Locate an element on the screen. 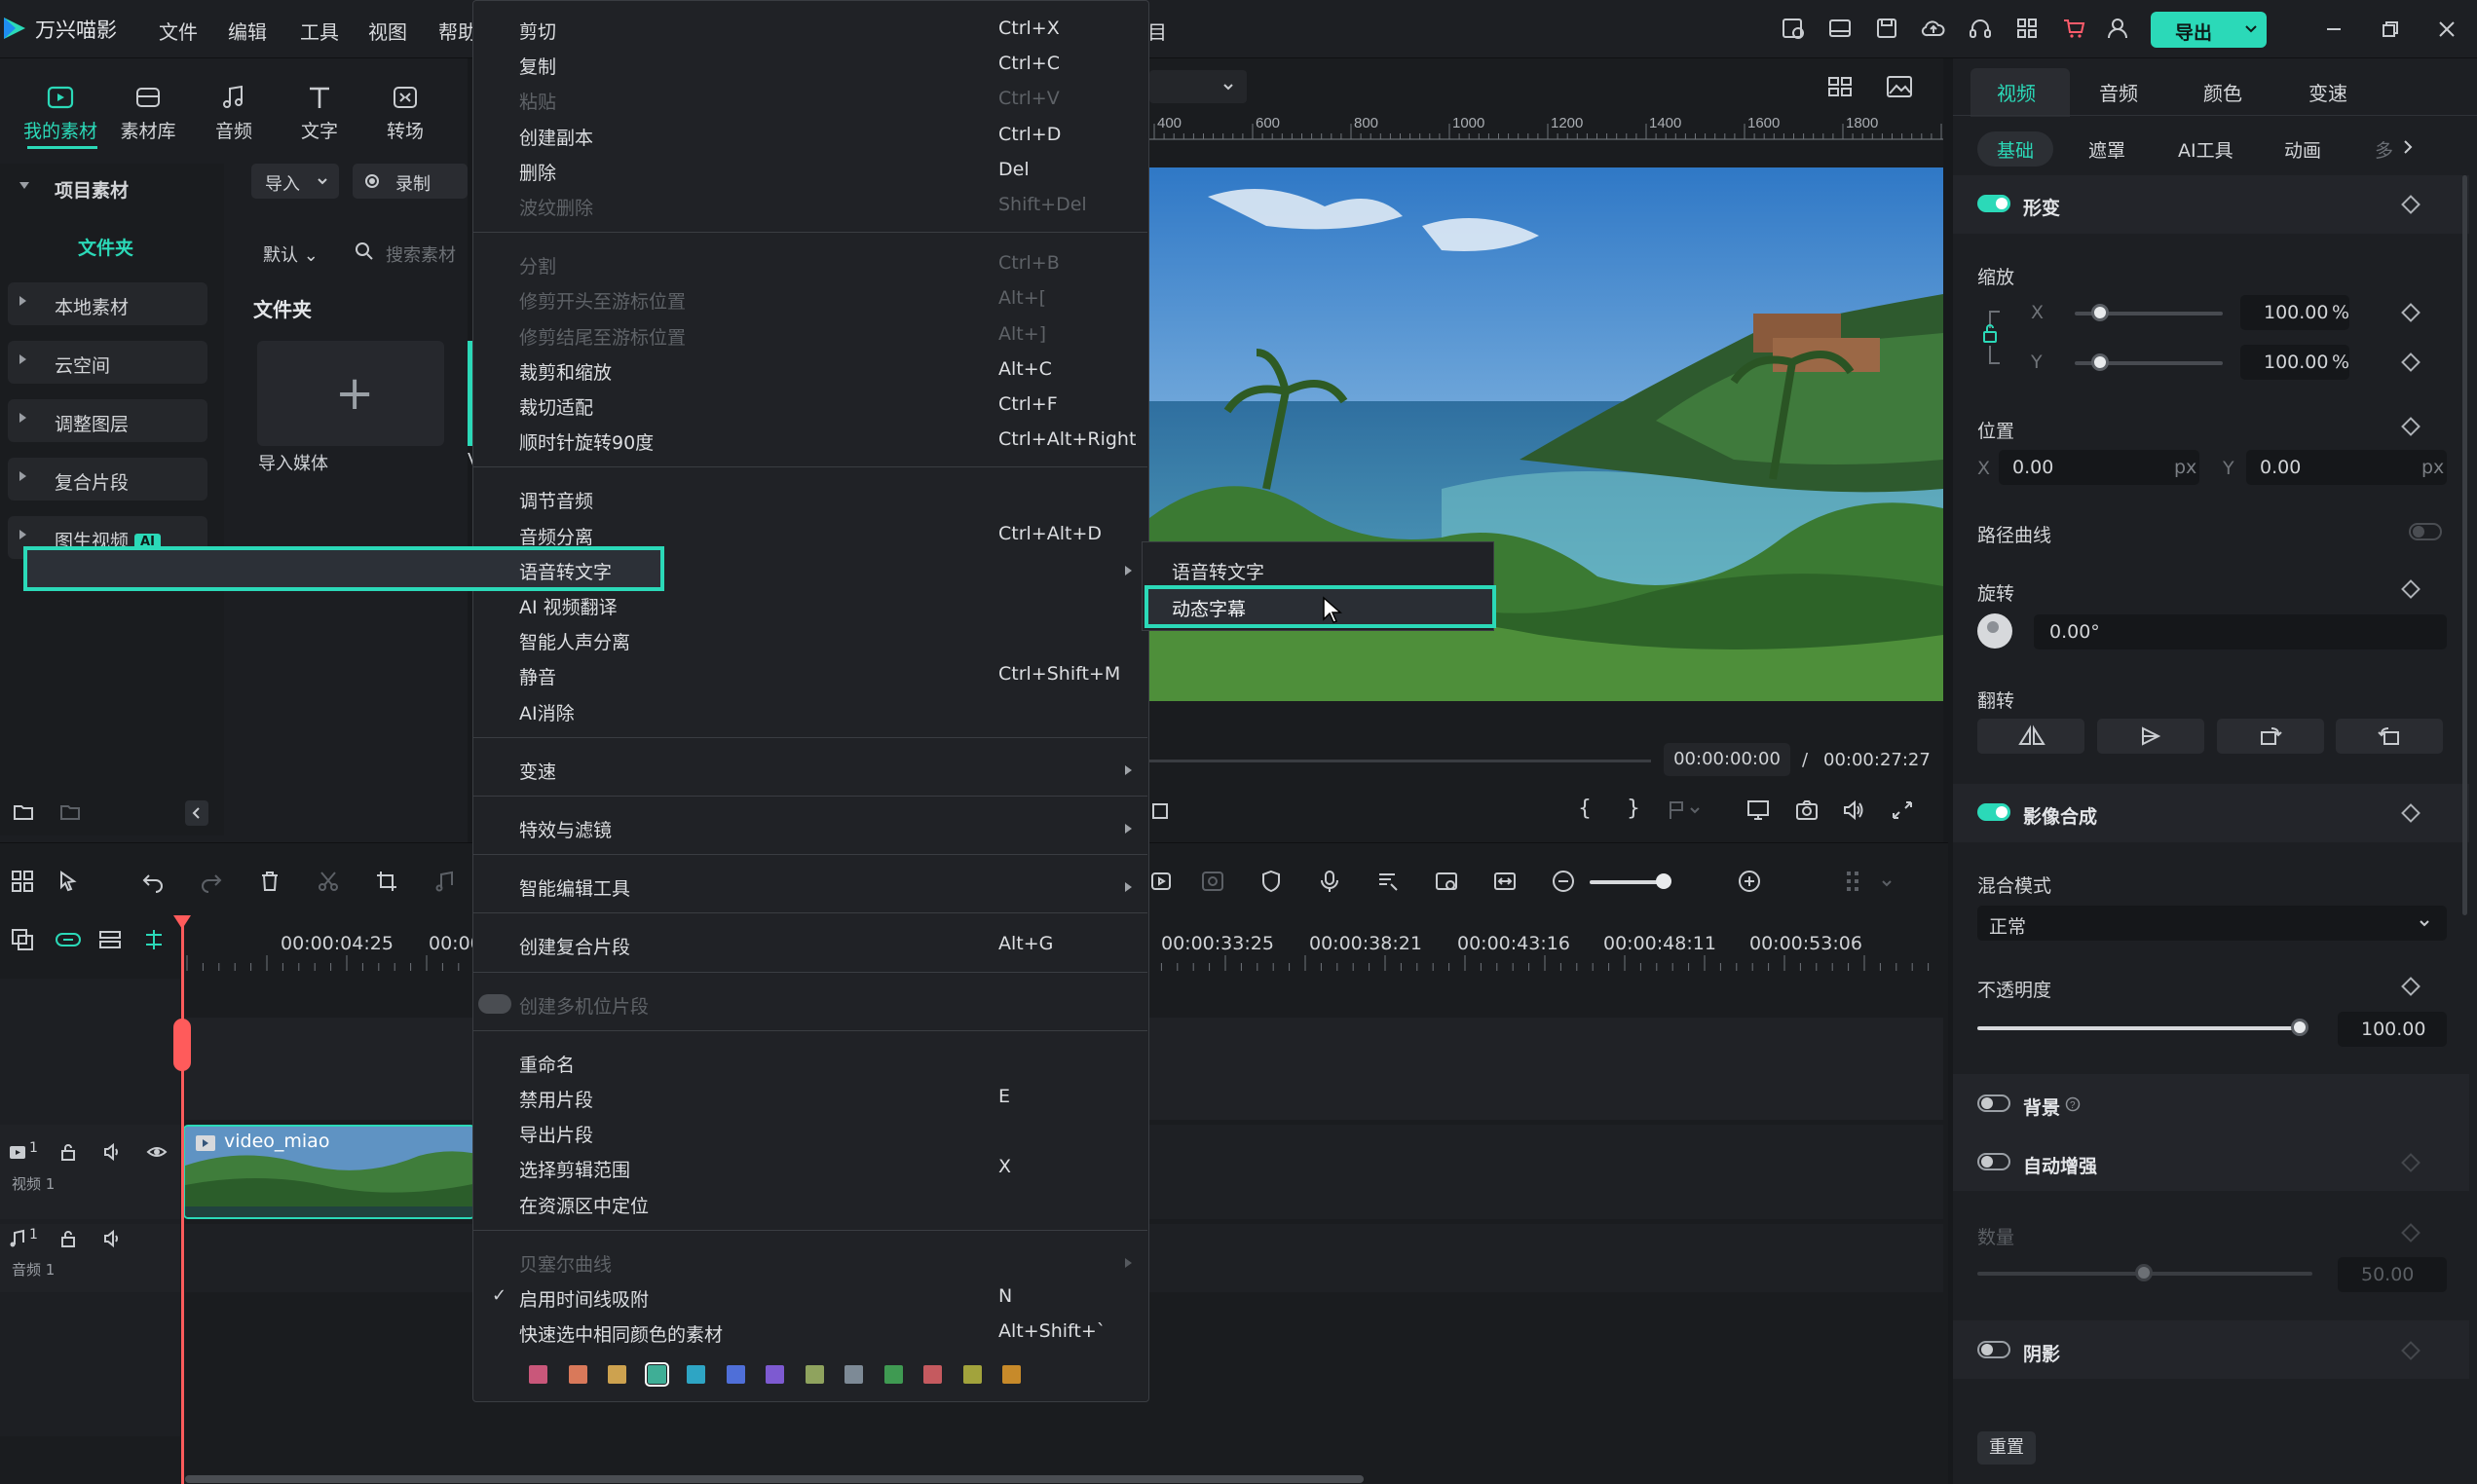  zoom-knob is located at coordinates (1664, 881).